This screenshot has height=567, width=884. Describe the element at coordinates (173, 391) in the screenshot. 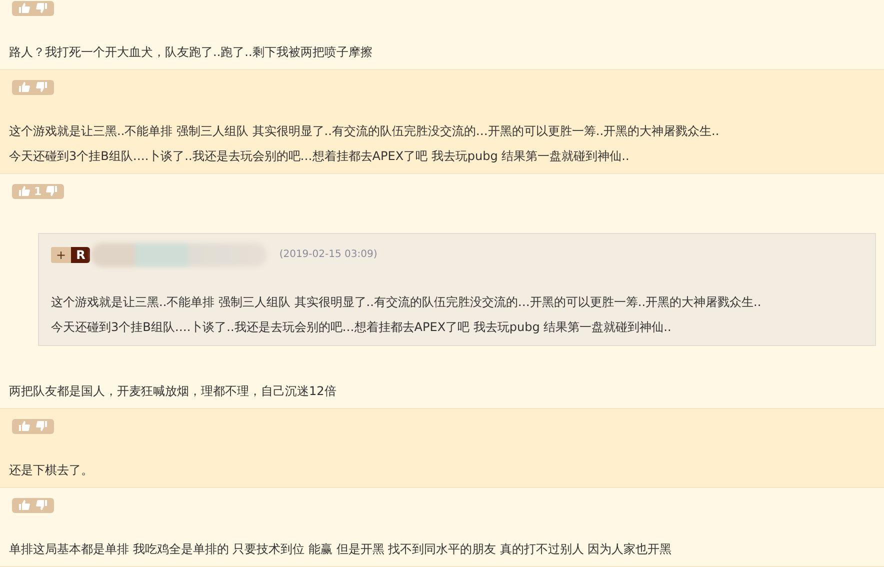

I see `comment-text: 两把队友都是国人，开麦狂喊放烟，理都不理，自己沉迷12倍` at that location.